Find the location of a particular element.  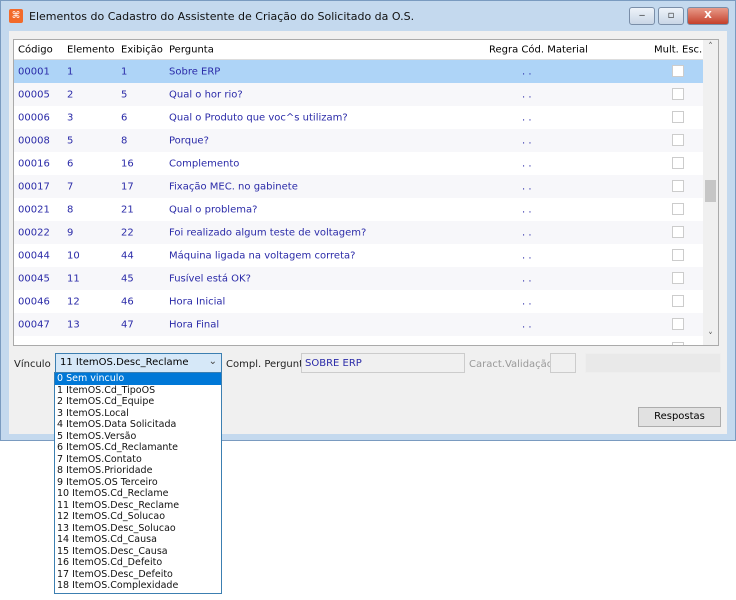

cell-codigo: 00016 is located at coordinates (34, 163).